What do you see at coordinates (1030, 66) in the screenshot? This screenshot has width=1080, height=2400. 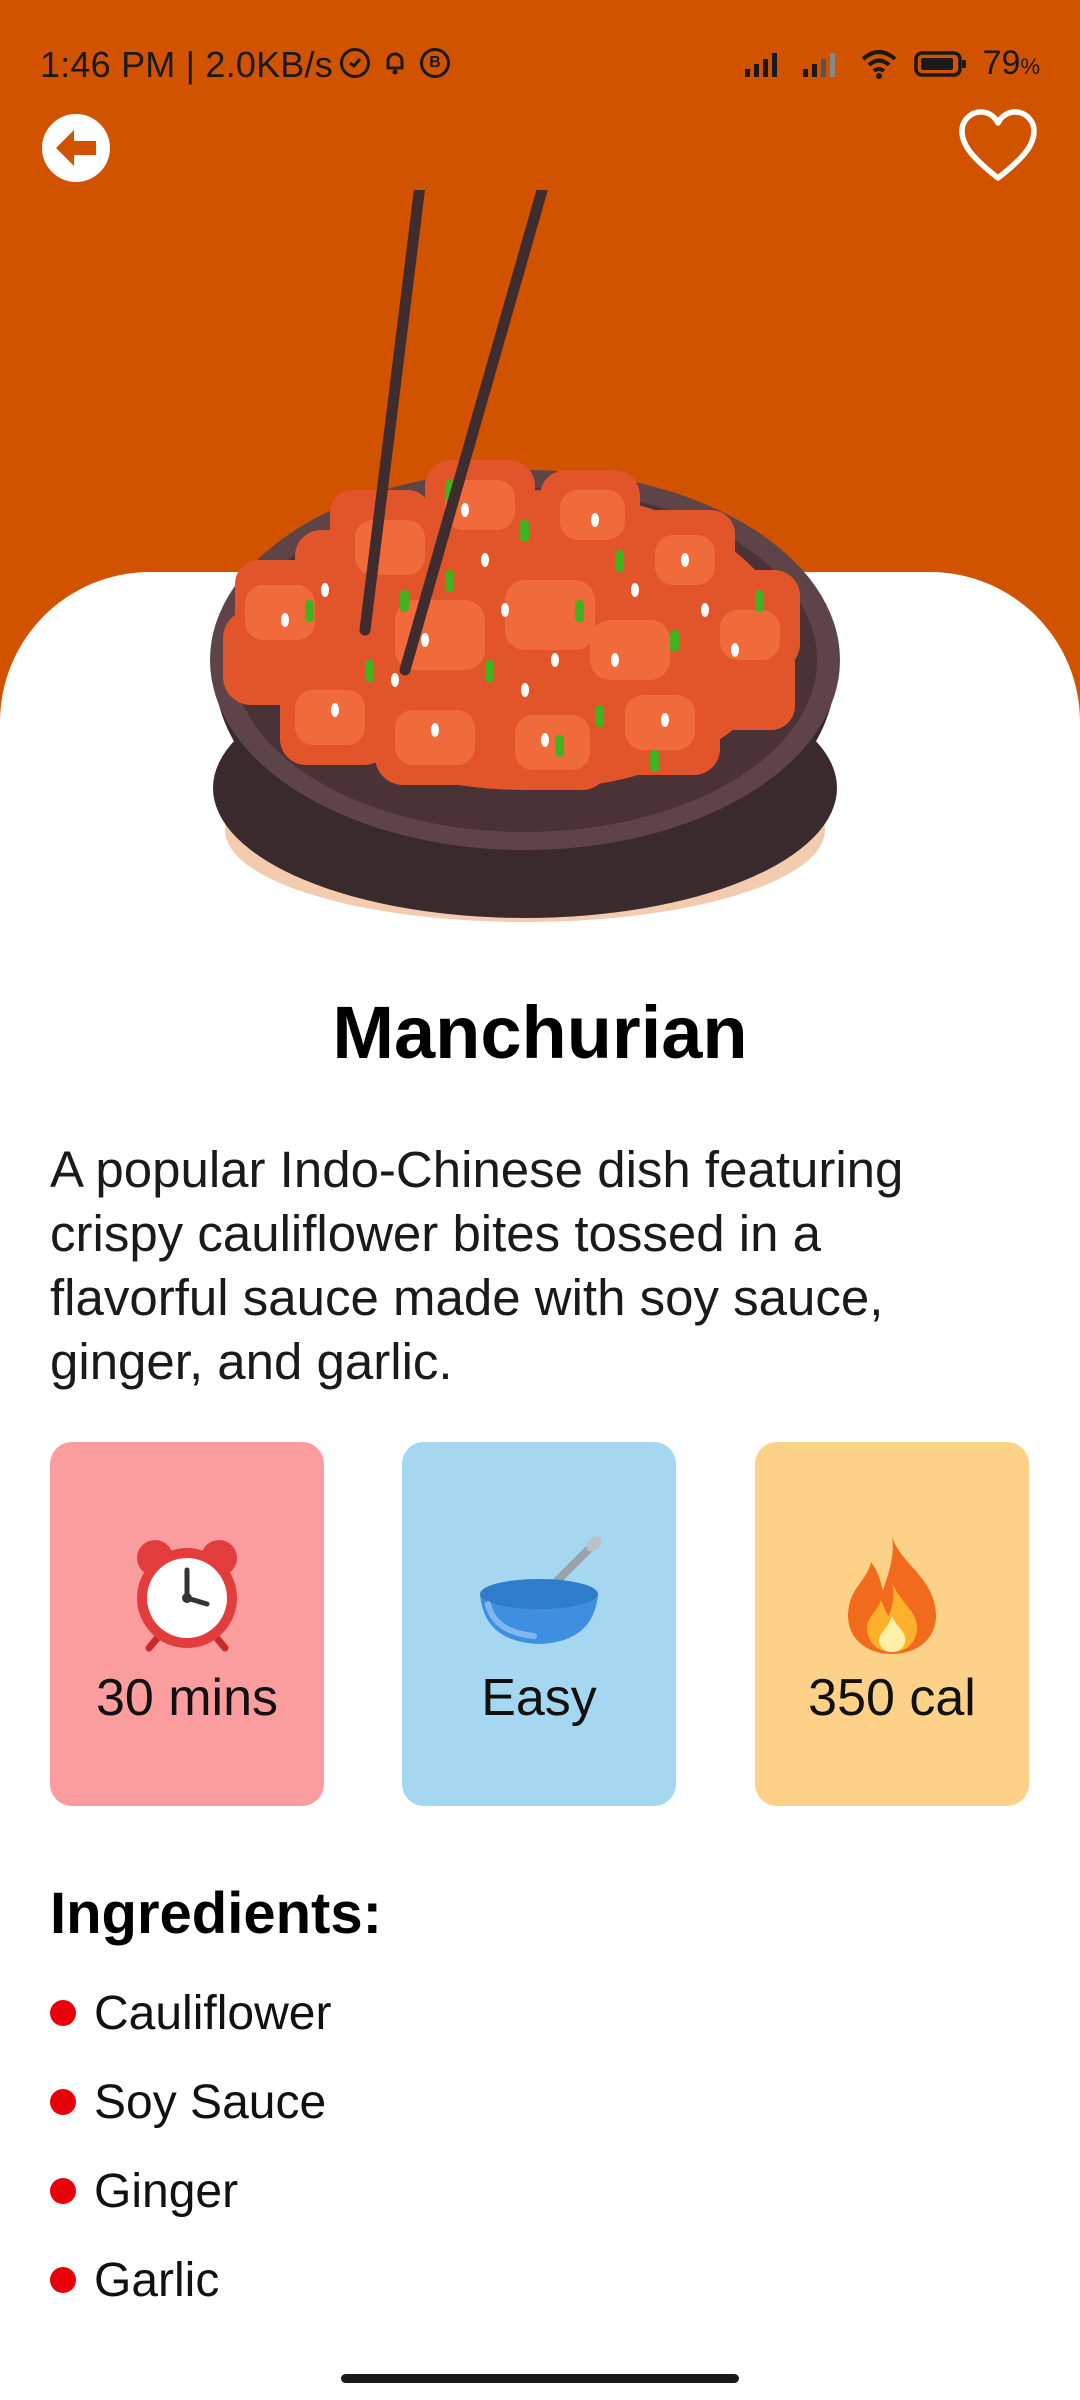 I see `battery-unit: %` at bounding box center [1030, 66].